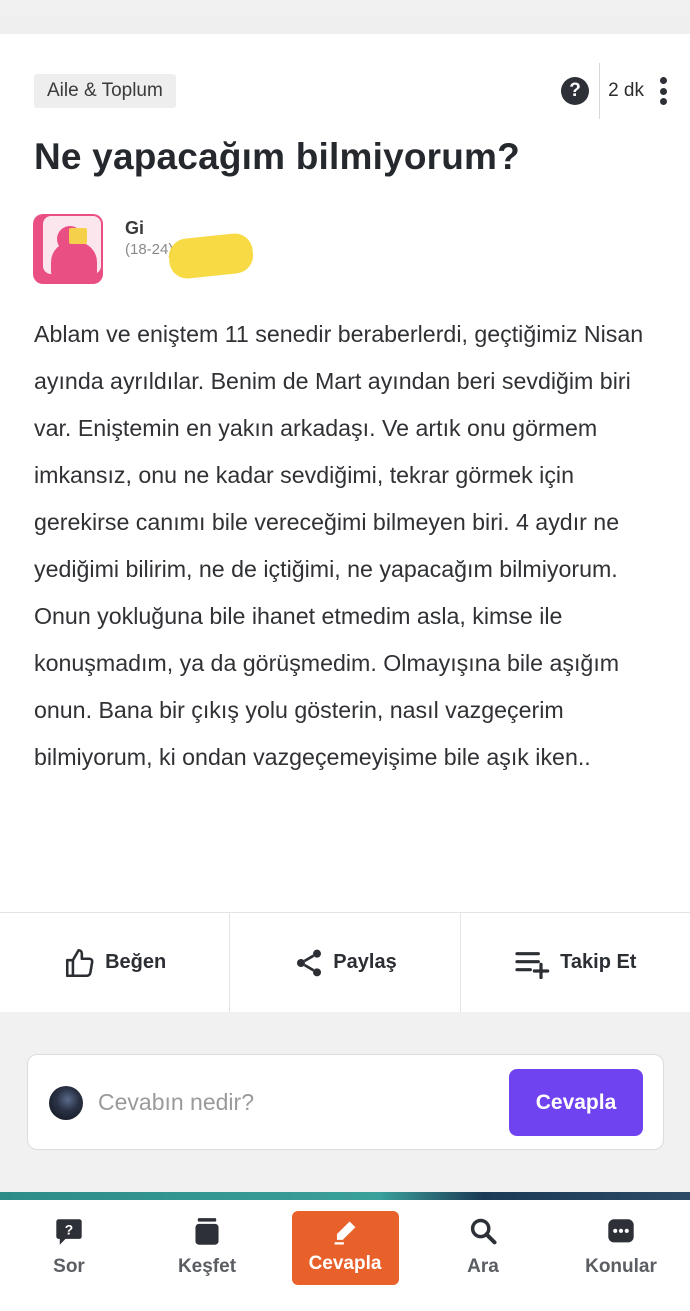  I want to click on follow-button: Takip Et, so click(575, 962).